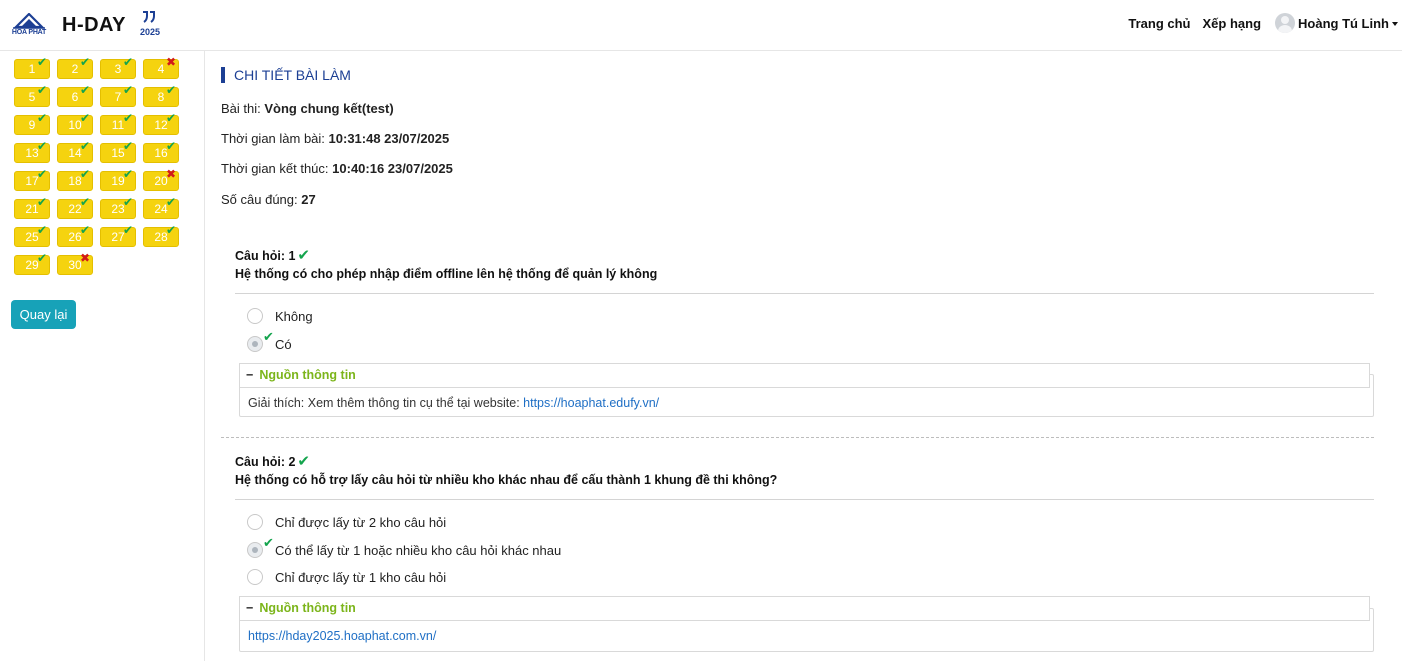 The image size is (1402, 661). Describe the element at coordinates (94, 25) in the screenshot. I see `hday-brand: H-DAY` at that location.